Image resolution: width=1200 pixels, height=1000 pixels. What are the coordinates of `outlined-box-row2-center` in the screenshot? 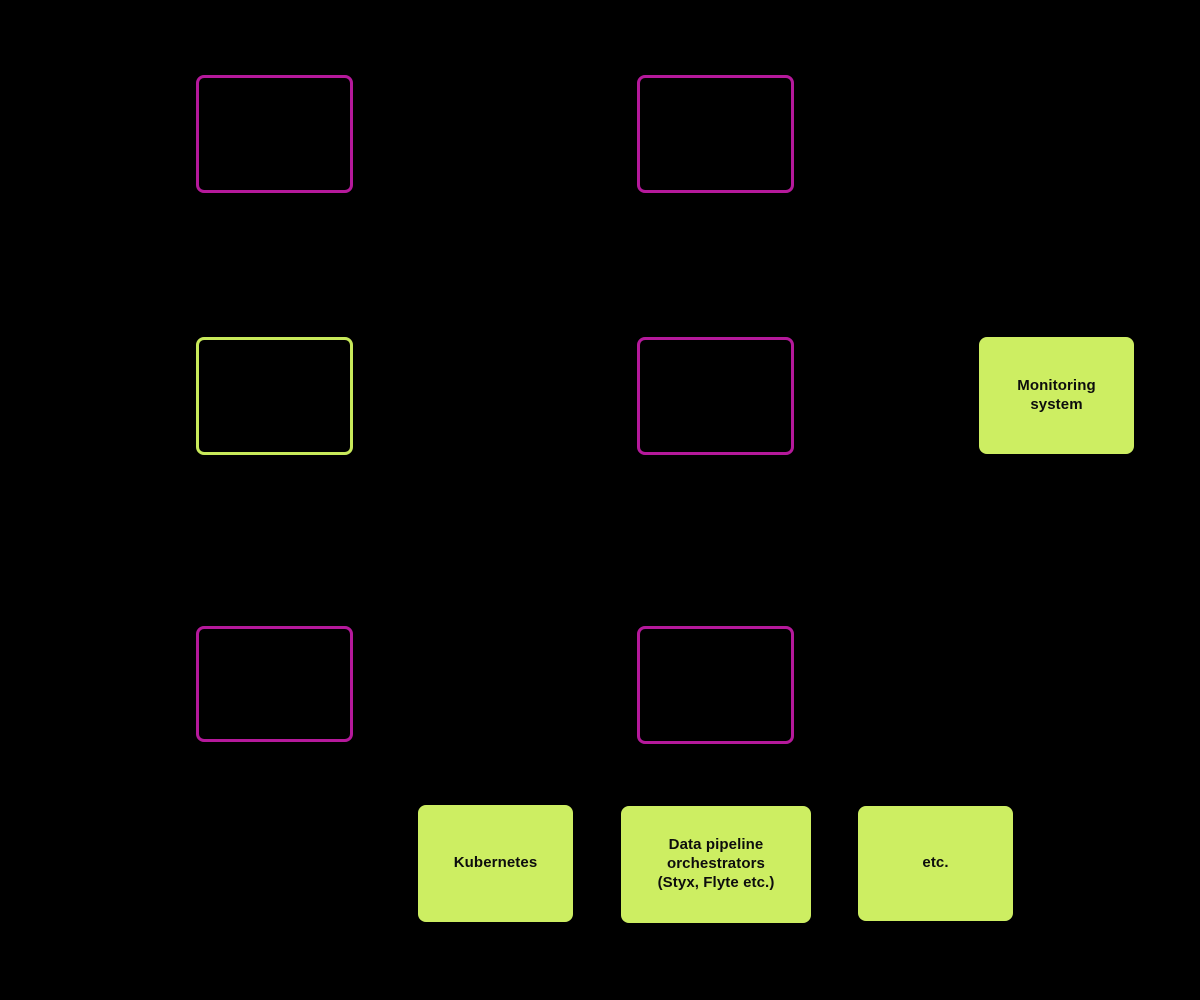 It's located at (715, 396).